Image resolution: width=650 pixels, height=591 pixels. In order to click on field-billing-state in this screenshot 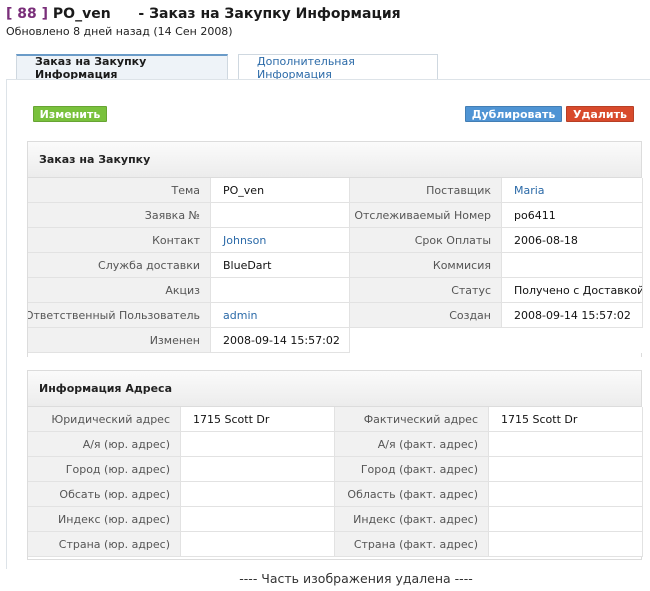, I will do `click(258, 494)`.